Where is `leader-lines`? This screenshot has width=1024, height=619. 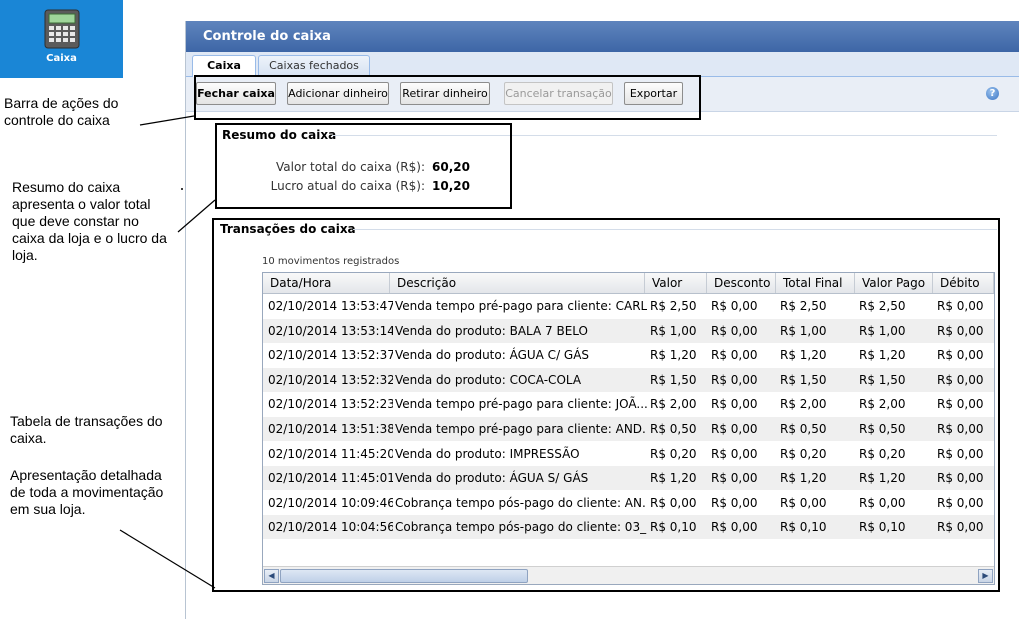 leader-lines is located at coordinates (167, 352).